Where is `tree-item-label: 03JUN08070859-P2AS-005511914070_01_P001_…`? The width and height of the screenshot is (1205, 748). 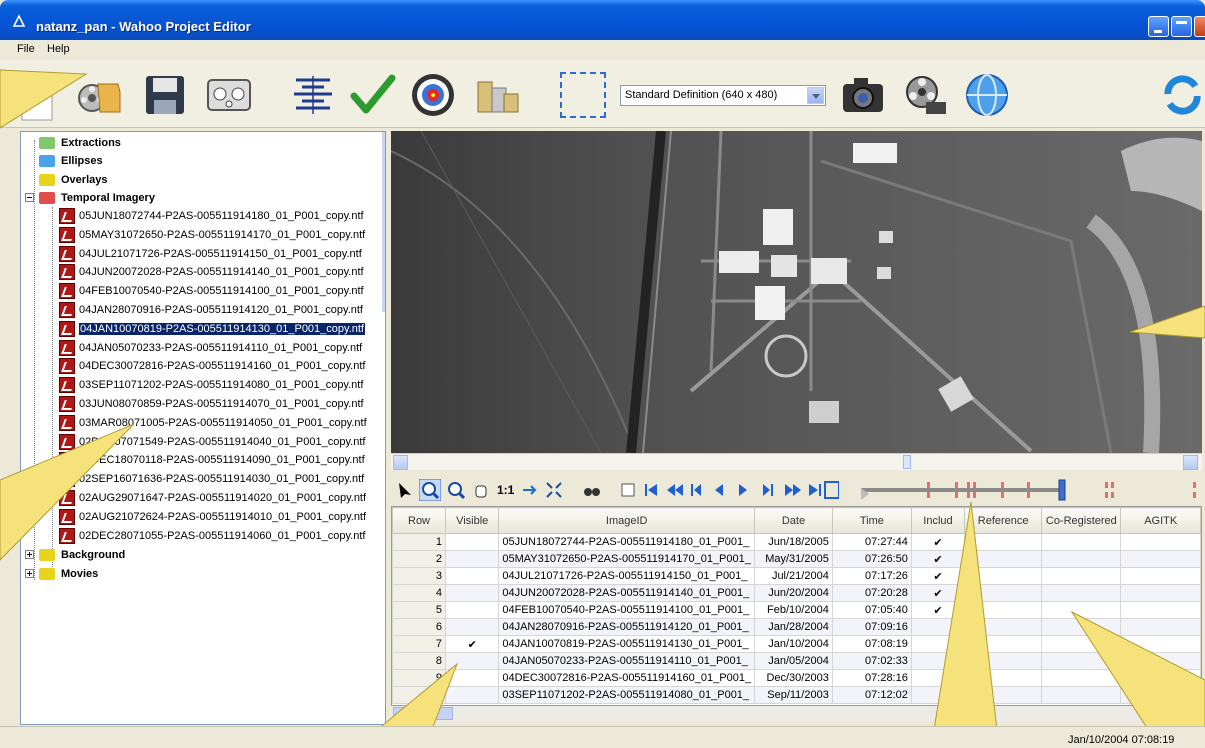
tree-item-label: 03JUN08070859-P2AS-005511914070_01_P001_… is located at coordinates (221, 404).